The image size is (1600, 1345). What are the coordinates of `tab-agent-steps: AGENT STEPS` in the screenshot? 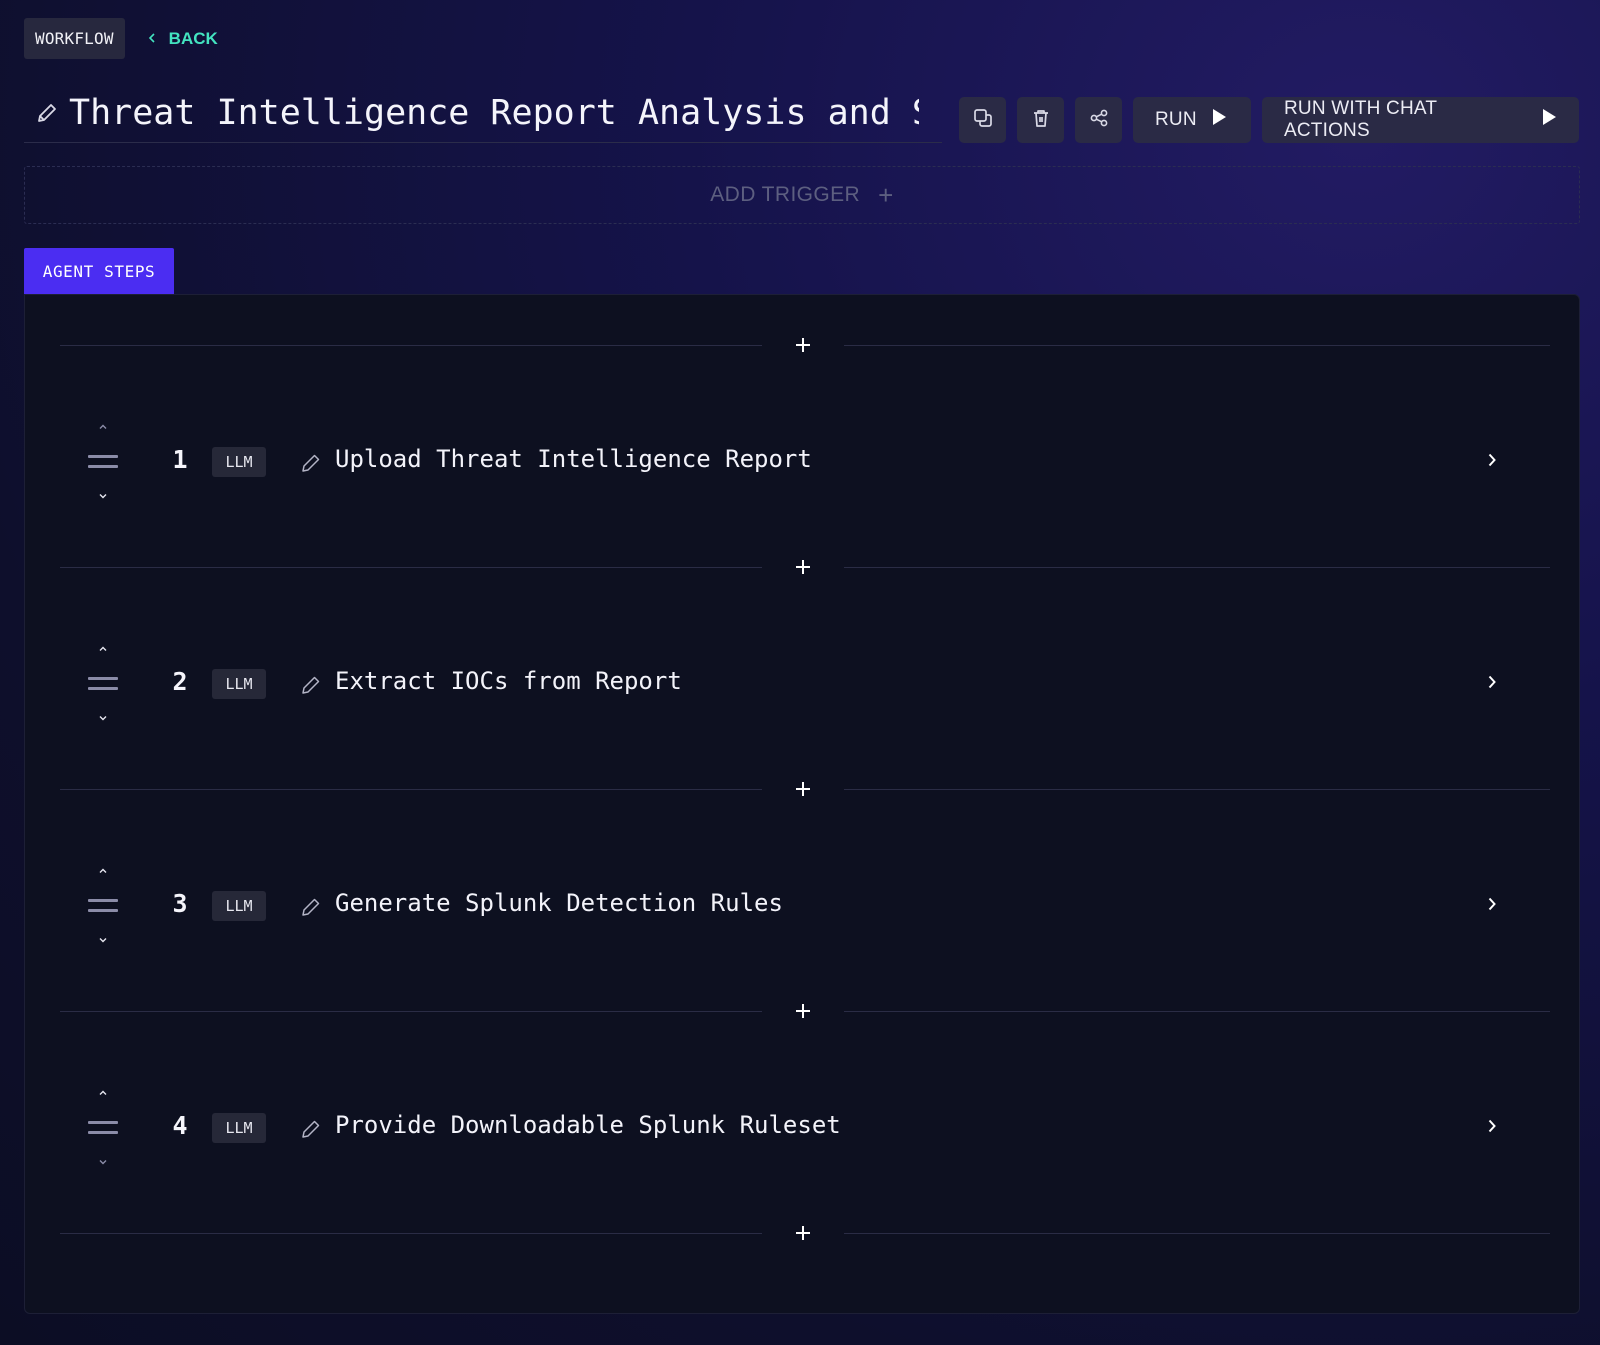 It's located at (99, 271).